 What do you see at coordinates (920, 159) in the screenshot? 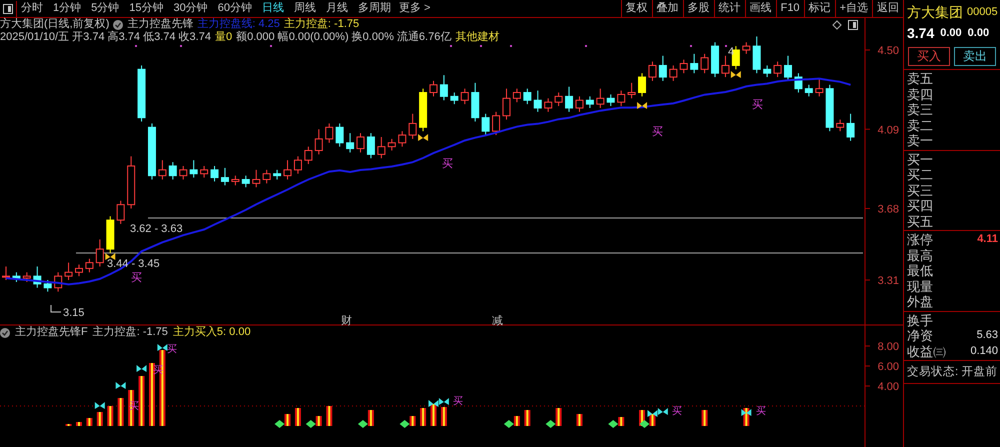
I see `bid-level-label: 买一` at bounding box center [920, 159].